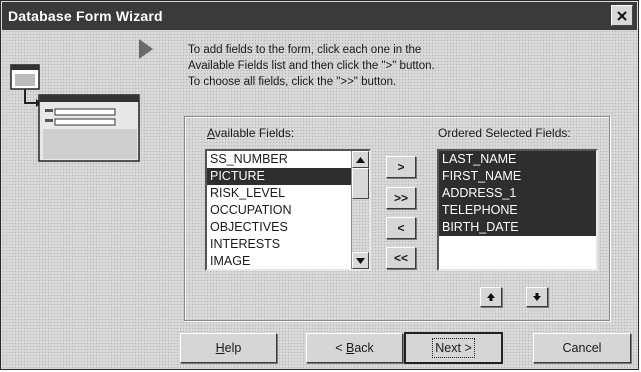  I want to click on available-scrollbar, so click(360, 210).